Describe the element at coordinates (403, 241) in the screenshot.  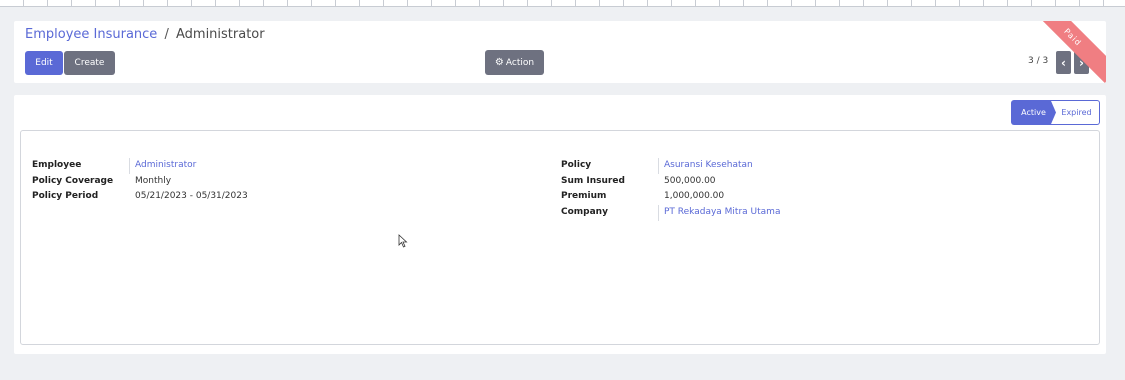
I see `mouse-cursor-icon` at that location.